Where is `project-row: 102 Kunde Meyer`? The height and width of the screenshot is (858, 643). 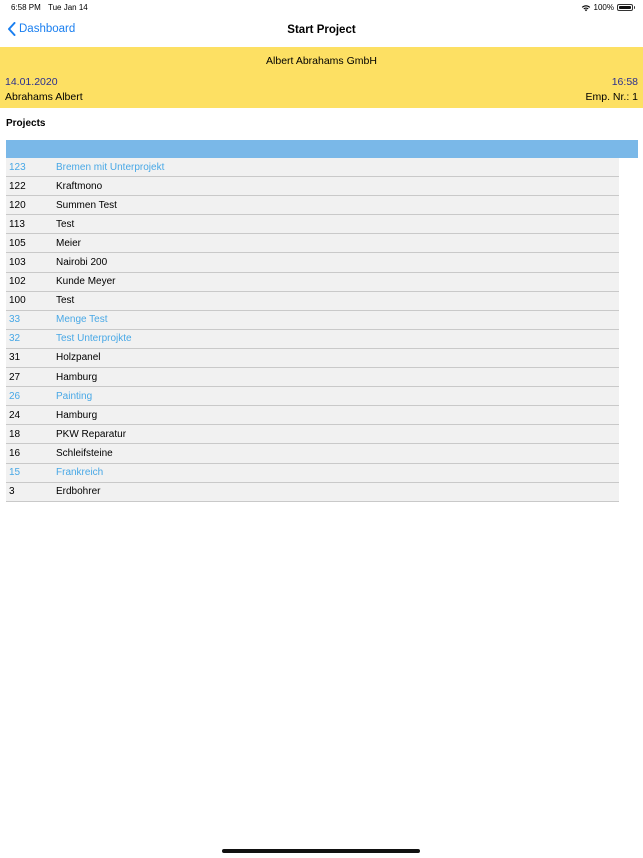
project-row: 102 Kunde Meyer is located at coordinates (312, 282).